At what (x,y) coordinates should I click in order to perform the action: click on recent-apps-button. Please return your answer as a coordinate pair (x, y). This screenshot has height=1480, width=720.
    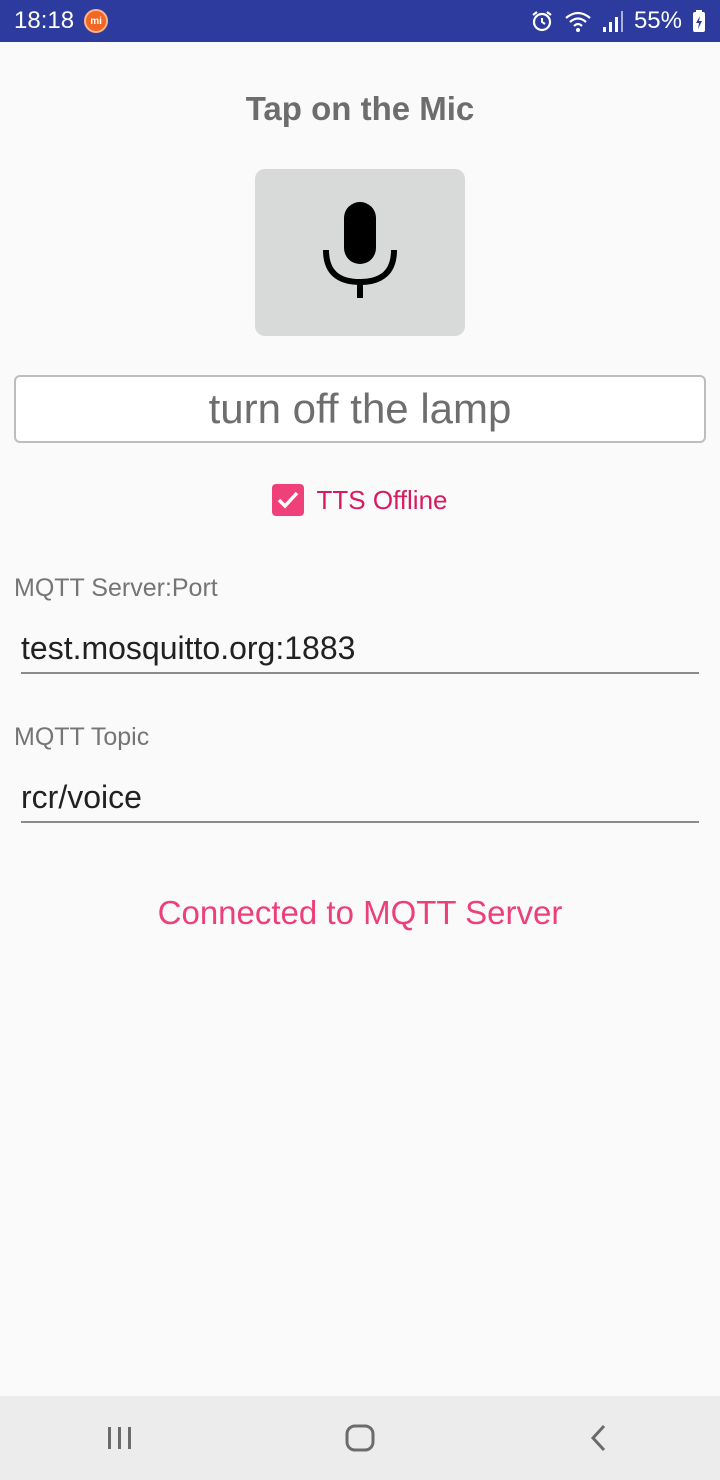
    Looking at the image, I should click on (120, 1438).